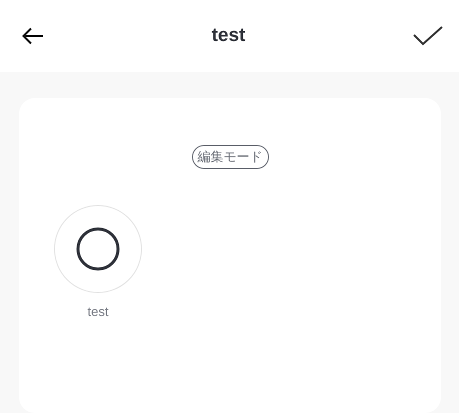 This screenshot has height=413, width=459. What do you see at coordinates (33, 36) in the screenshot?
I see `back-icon` at bounding box center [33, 36].